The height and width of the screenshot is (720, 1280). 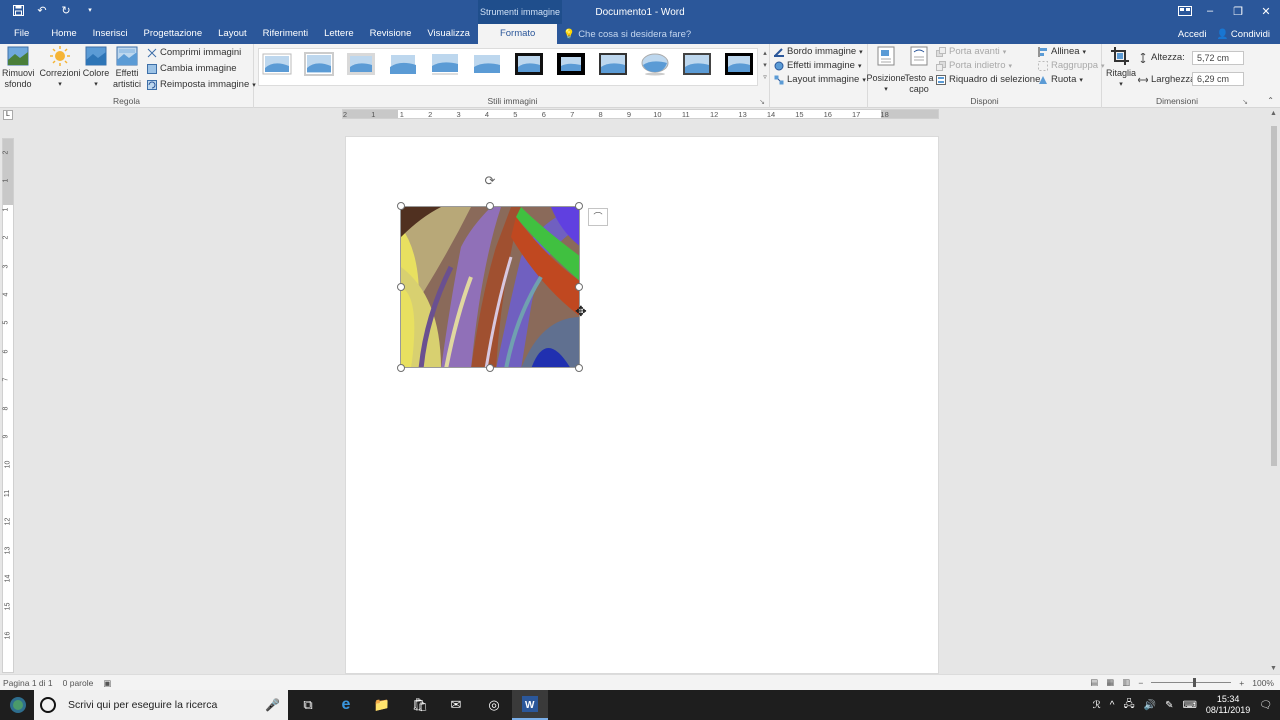 I want to click on rotate-handle-icon: ⟳, so click(x=490, y=181).